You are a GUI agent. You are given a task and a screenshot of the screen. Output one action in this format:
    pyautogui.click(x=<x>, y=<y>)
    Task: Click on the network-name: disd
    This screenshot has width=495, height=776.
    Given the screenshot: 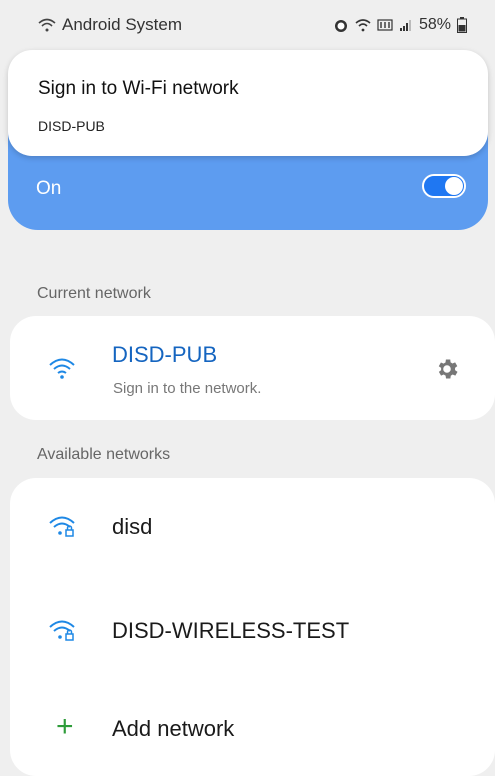 What is the action you would take?
    pyautogui.click(x=132, y=526)
    